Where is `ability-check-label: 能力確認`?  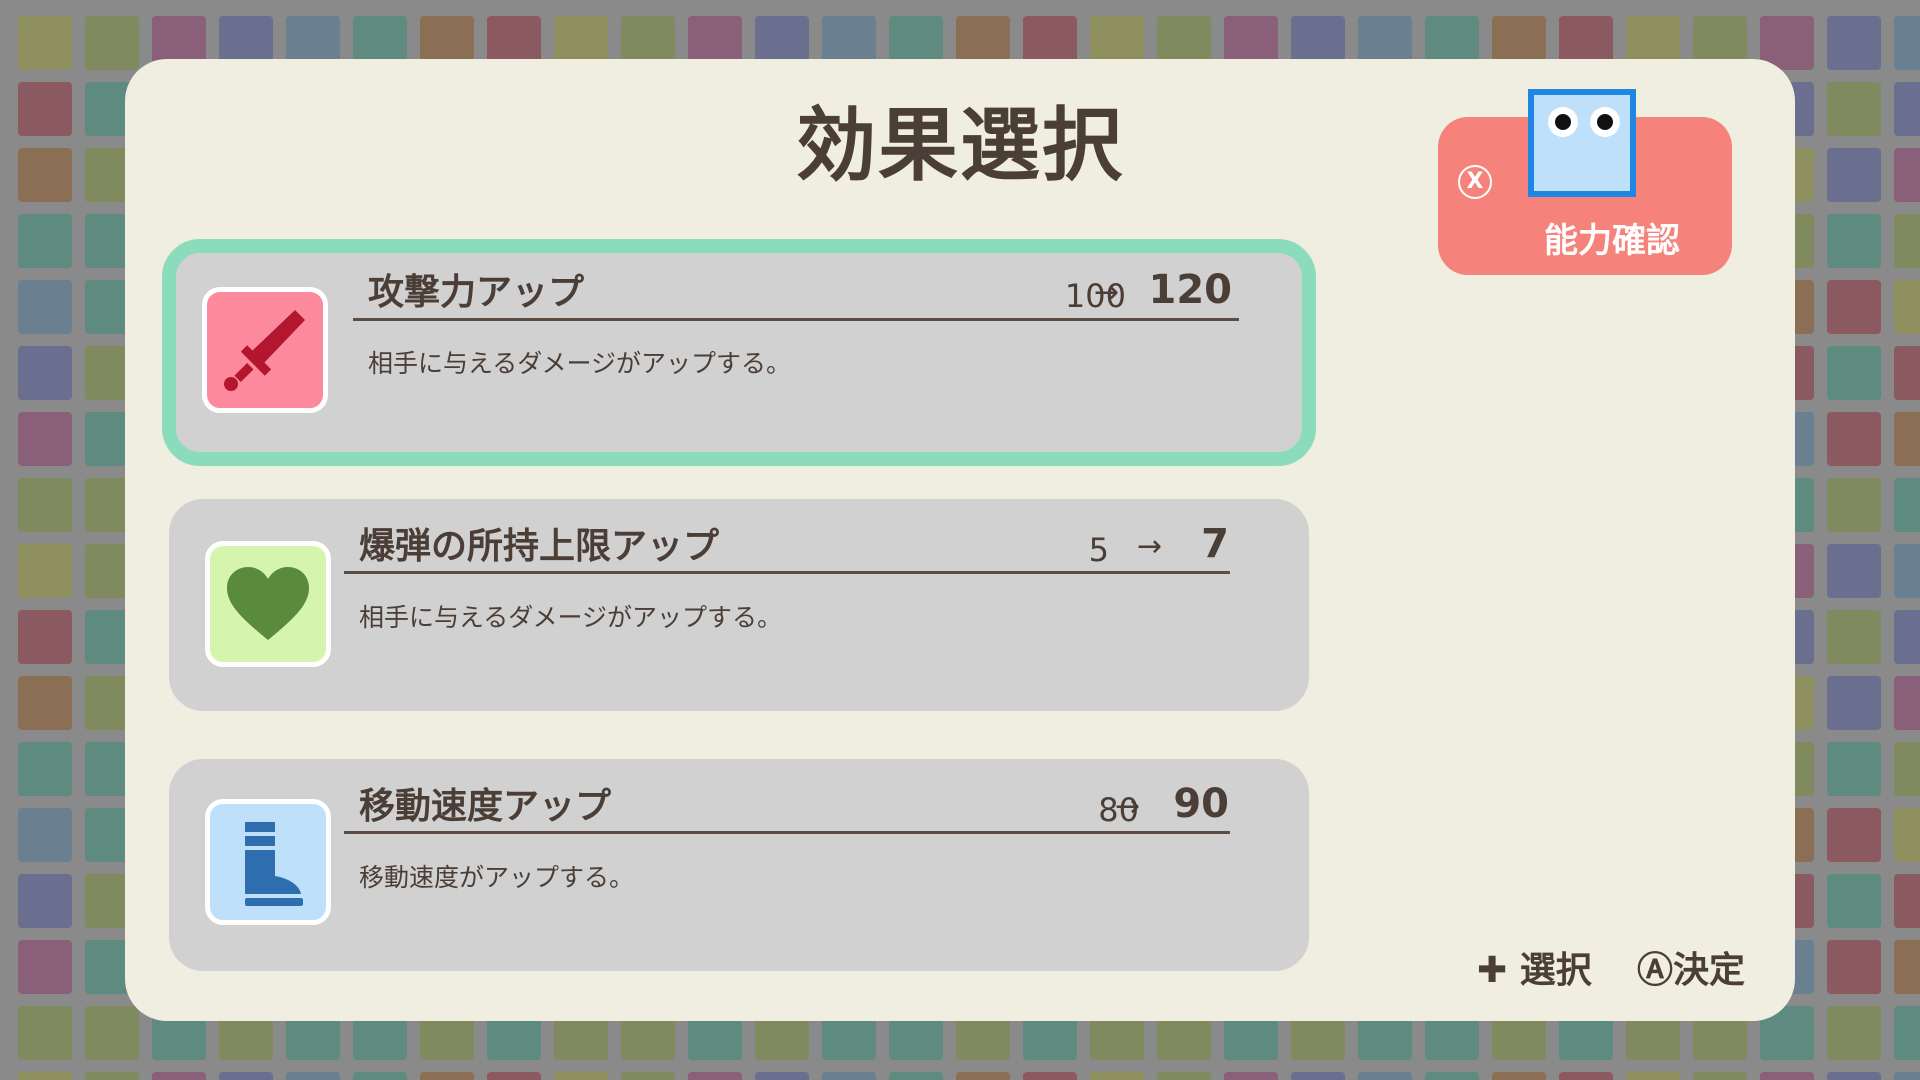
ability-check-label: 能力確認 is located at coordinates (1612, 241).